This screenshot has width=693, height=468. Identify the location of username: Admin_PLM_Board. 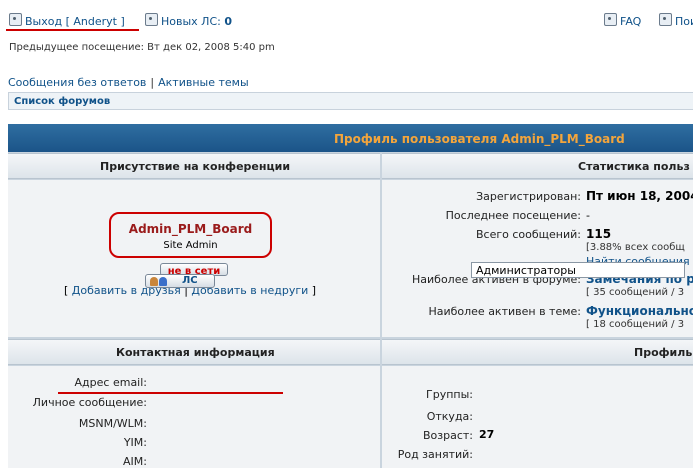
(190, 229).